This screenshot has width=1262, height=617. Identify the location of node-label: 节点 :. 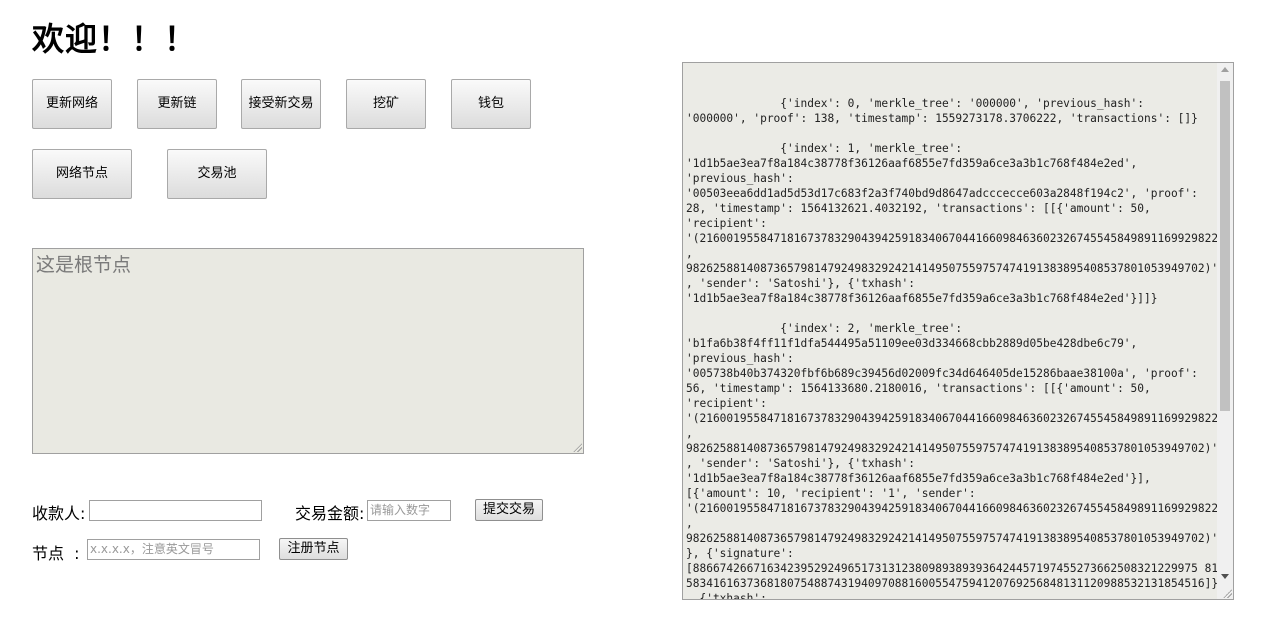
(56, 553).